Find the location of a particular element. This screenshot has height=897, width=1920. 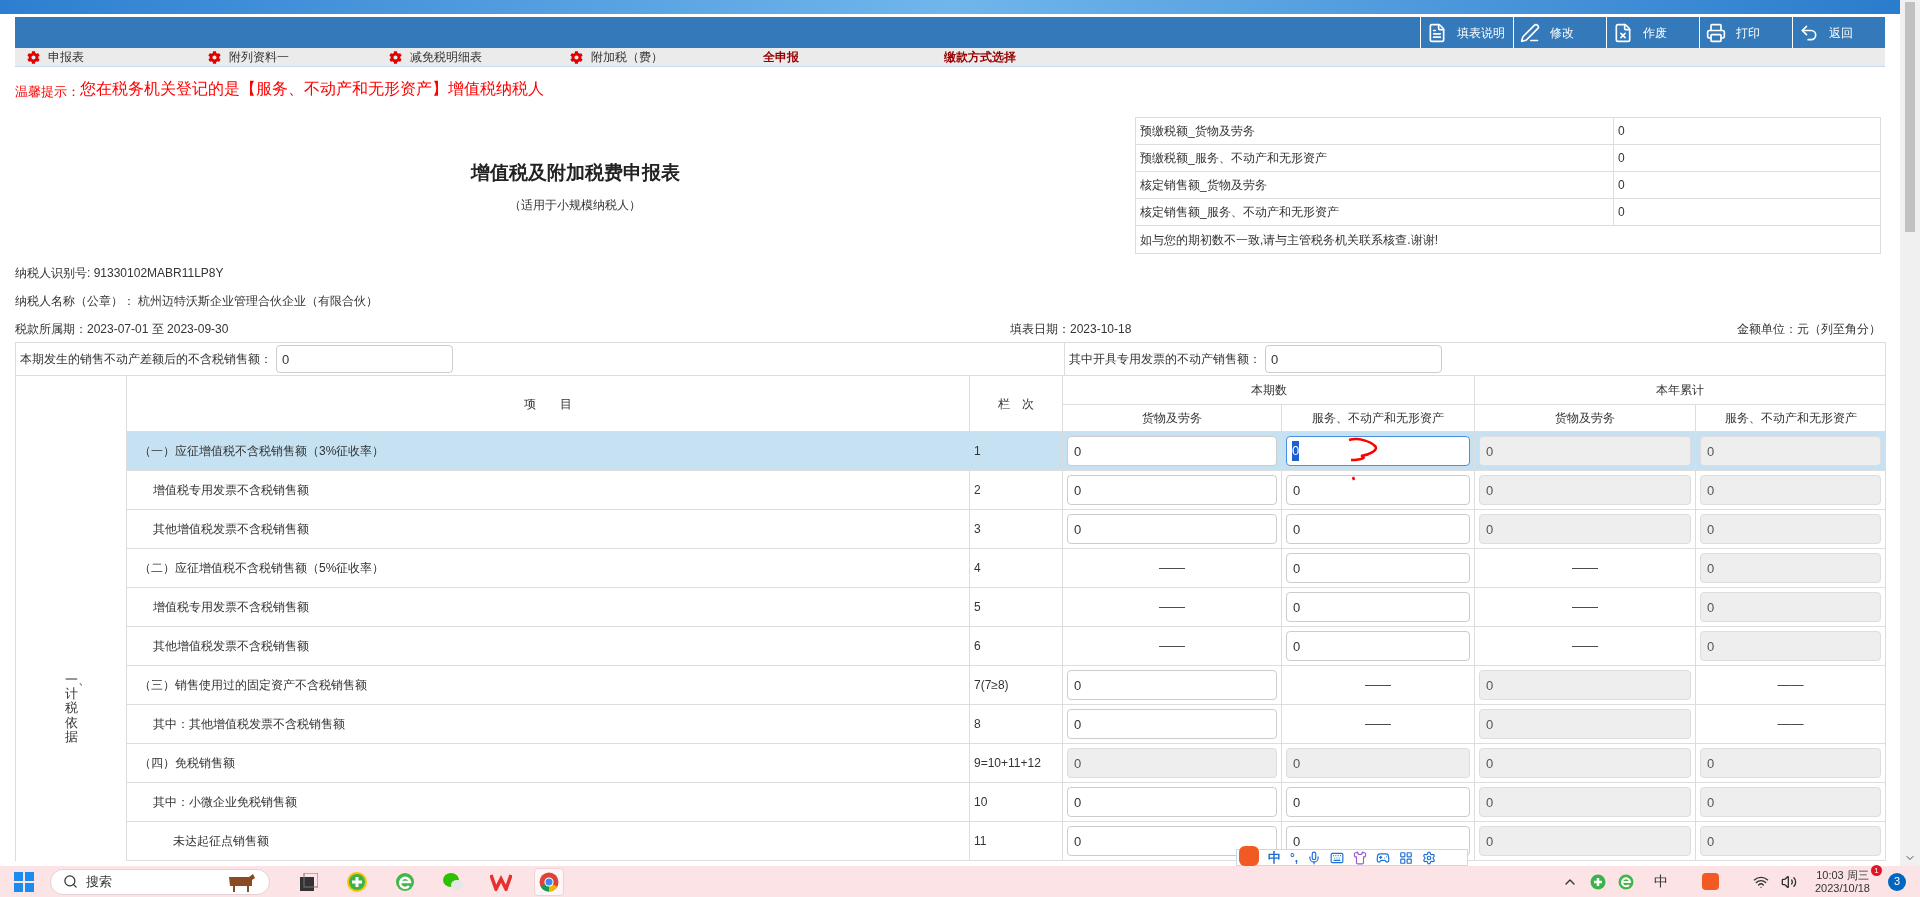

clock: 10:03 周三 2023/10/18 is located at coordinates (1842, 881).